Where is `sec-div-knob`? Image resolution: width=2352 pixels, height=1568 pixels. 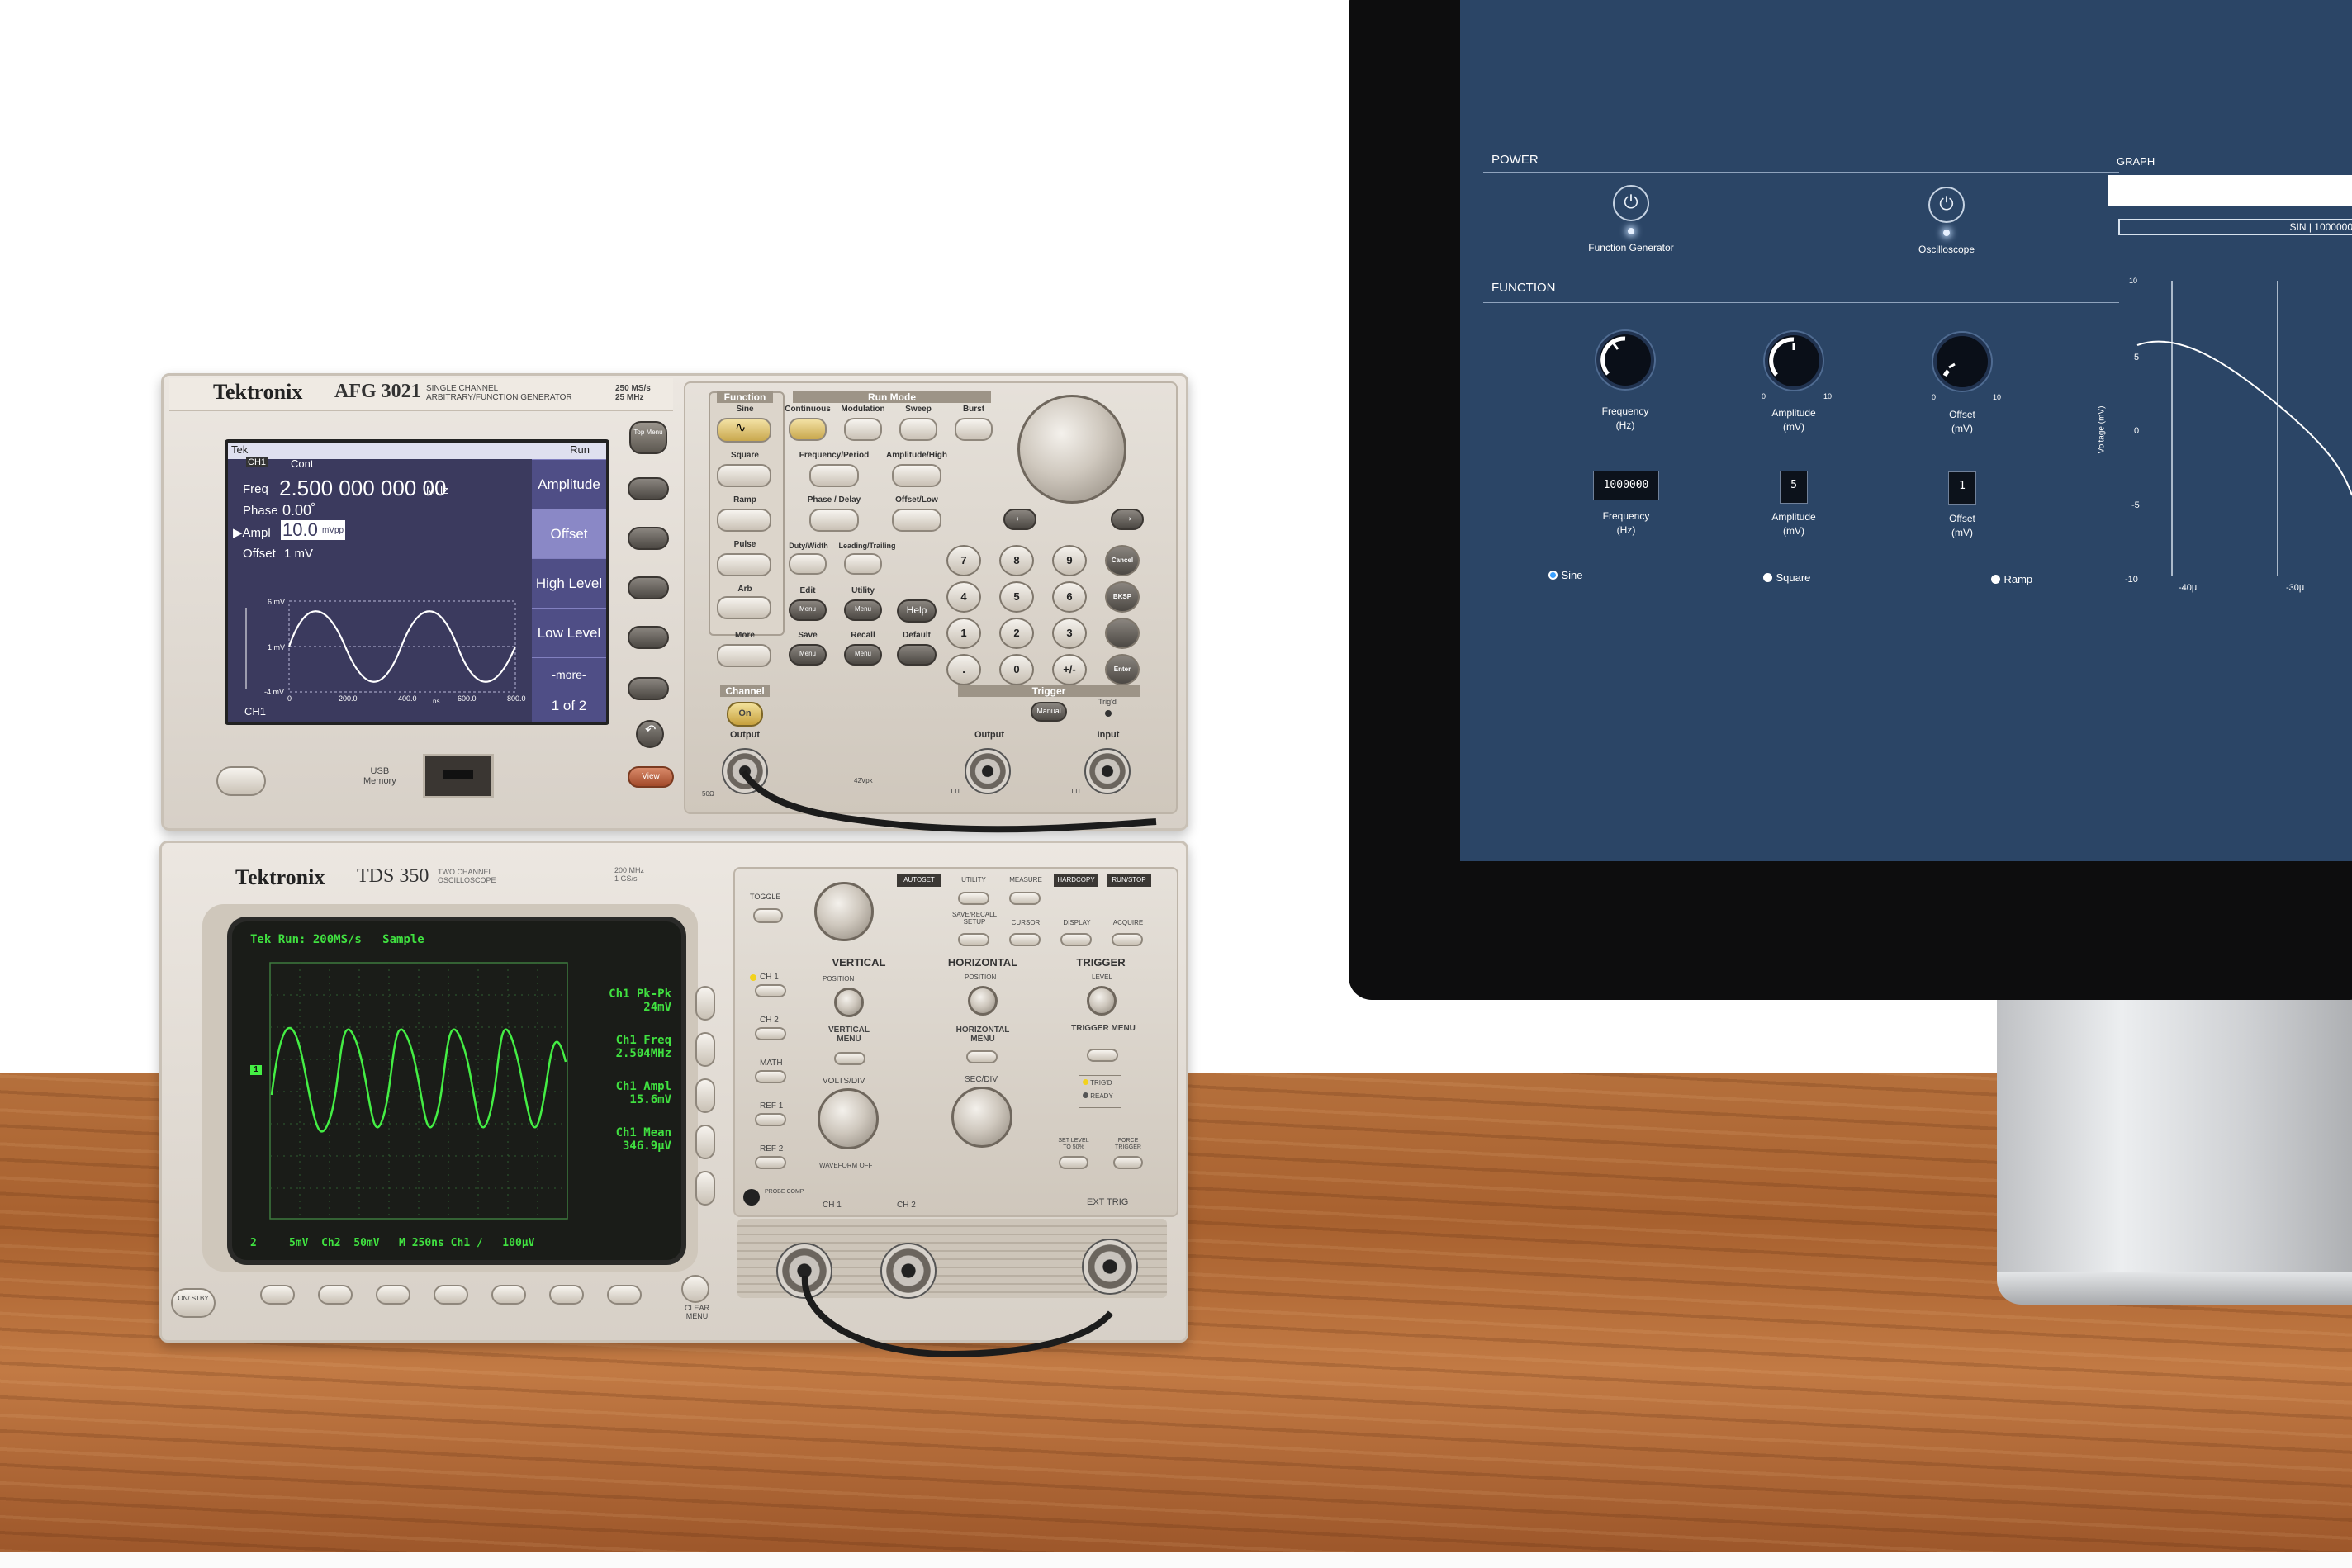 sec-div-knob is located at coordinates (982, 1117).